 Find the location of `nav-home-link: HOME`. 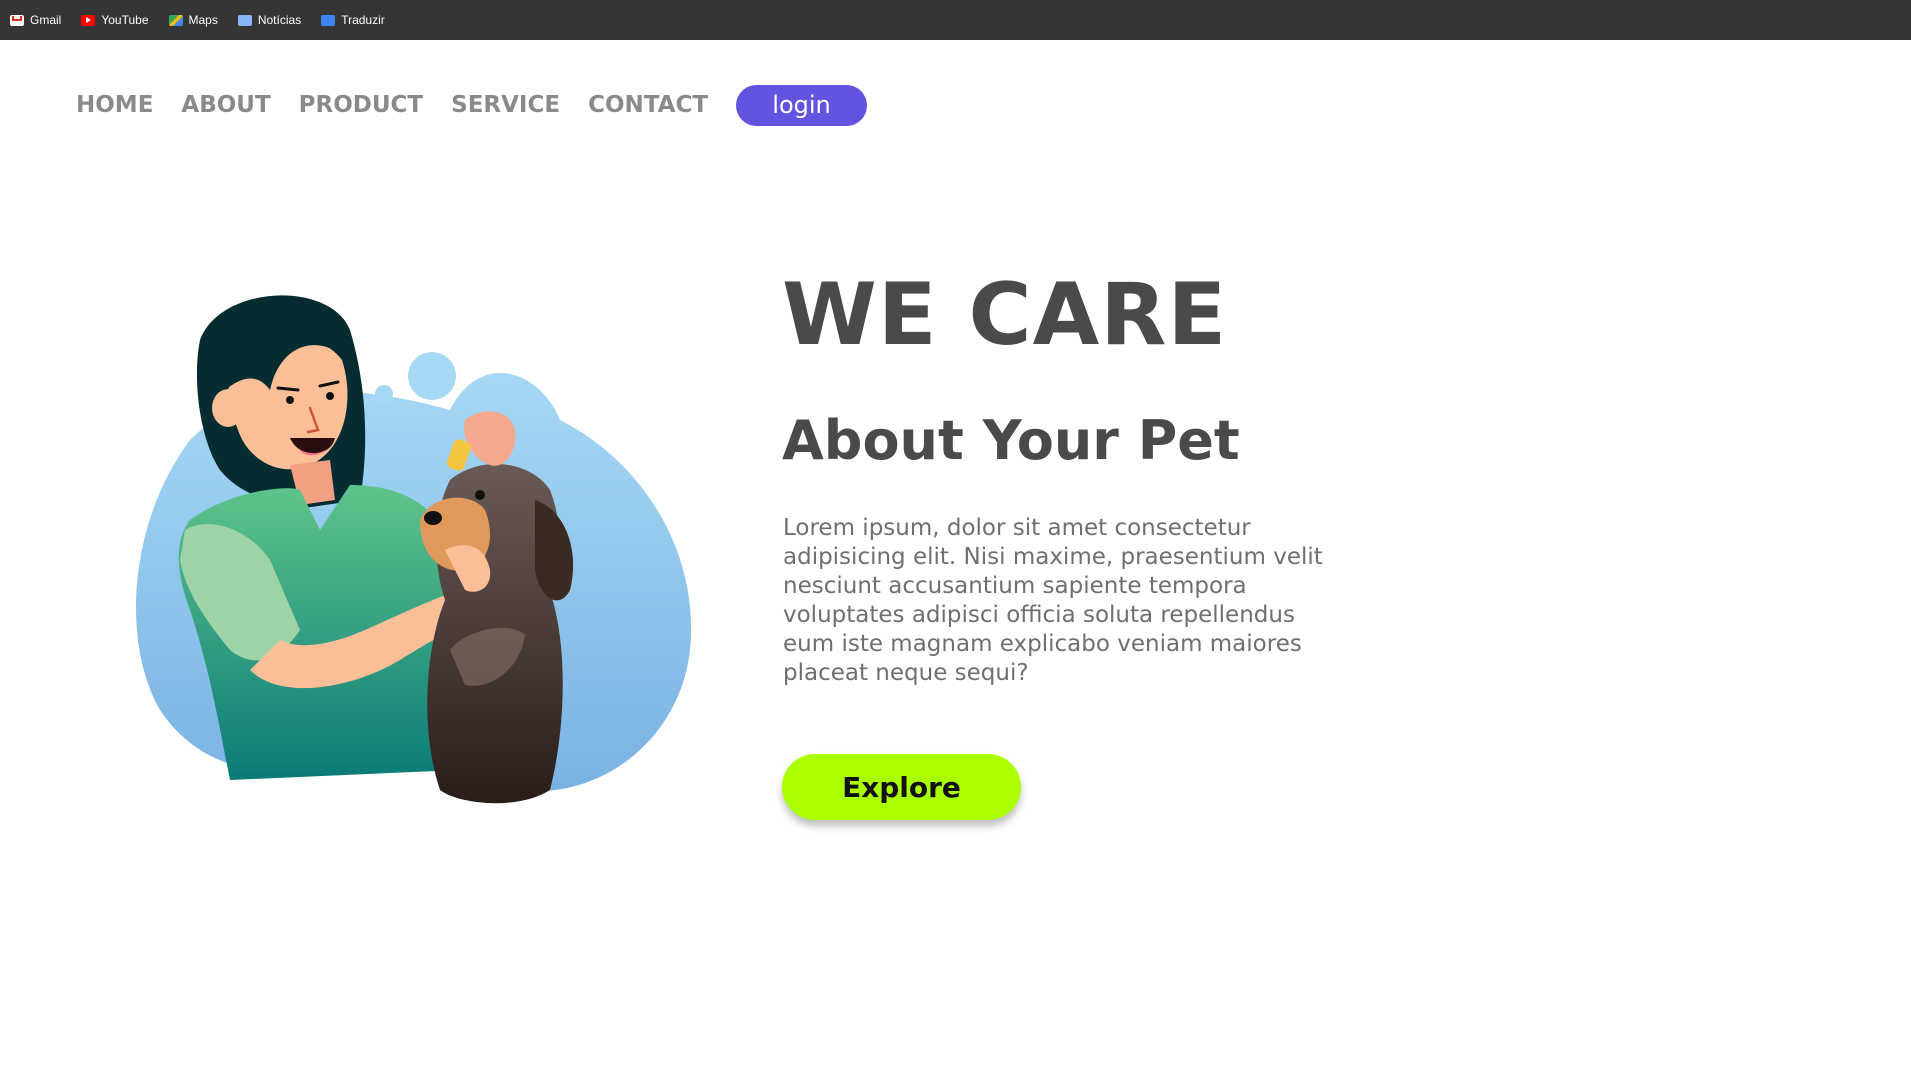

nav-home-link: HOME is located at coordinates (114, 105).